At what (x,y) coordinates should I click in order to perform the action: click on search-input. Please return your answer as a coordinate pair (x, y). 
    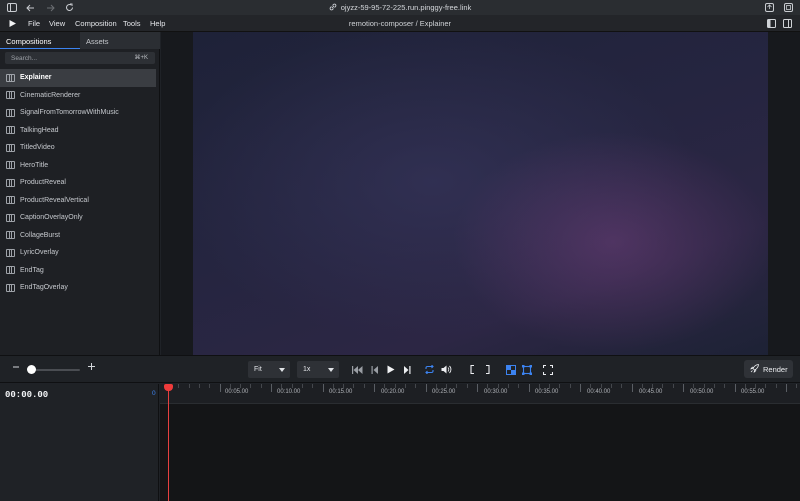
    Looking at the image, I should click on (66, 58).